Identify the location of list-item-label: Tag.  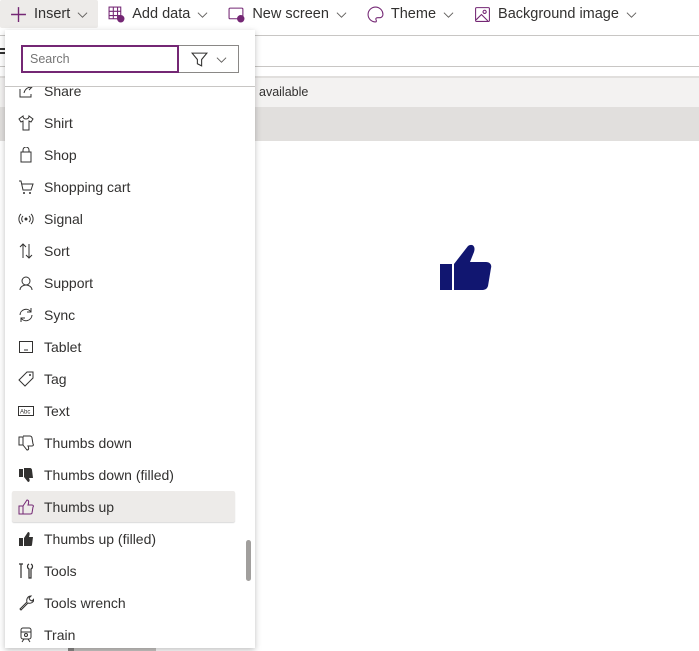
(55, 378).